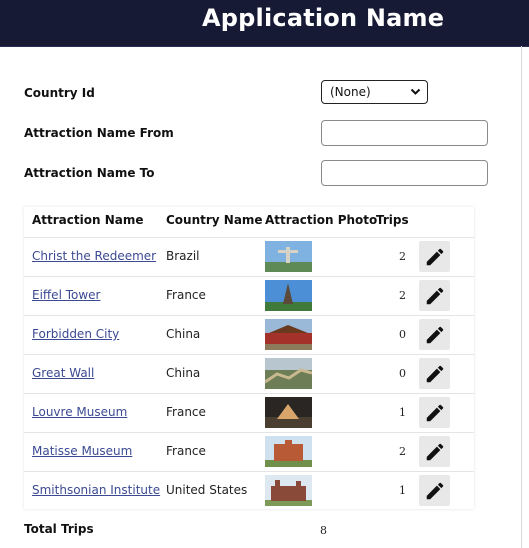 The width and height of the screenshot is (529, 548). What do you see at coordinates (374, 92) in the screenshot?
I see `country-id-select: (None)` at bounding box center [374, 92].